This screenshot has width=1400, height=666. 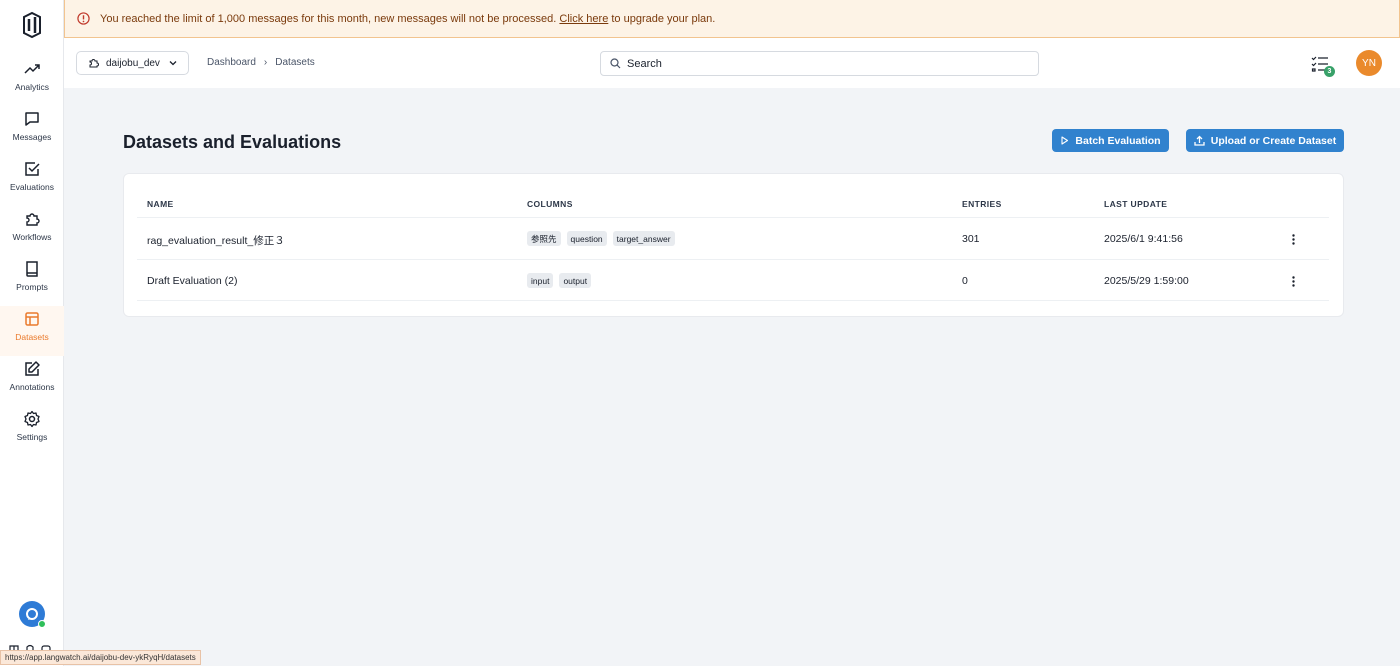 What do you see at coordinates (32, 69) in the screenshot?
I see `trend-up-icon` at bounding box center [32, 69].